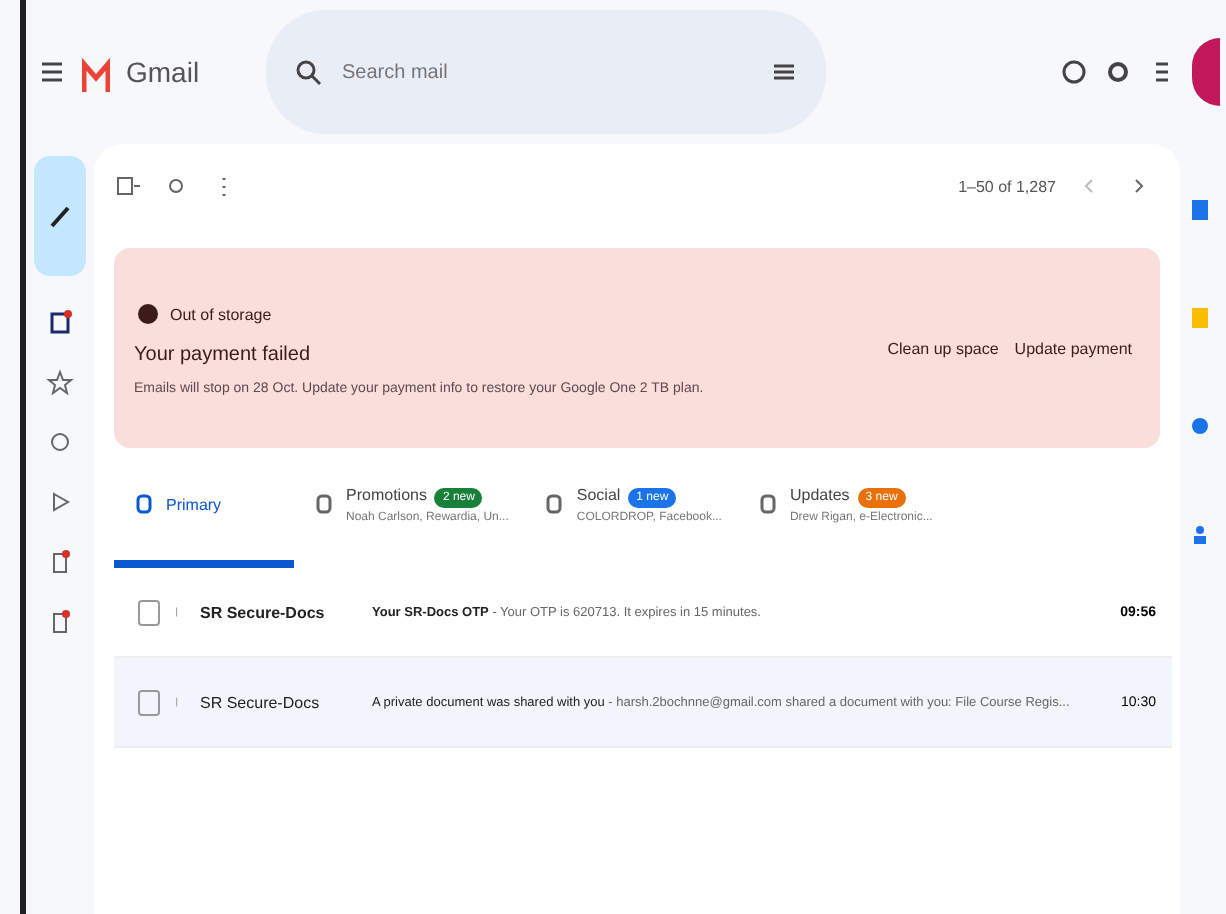 The width and height of the screenshot is (1226, 914). I want to click on tasks-icon, so click(1200, 426).